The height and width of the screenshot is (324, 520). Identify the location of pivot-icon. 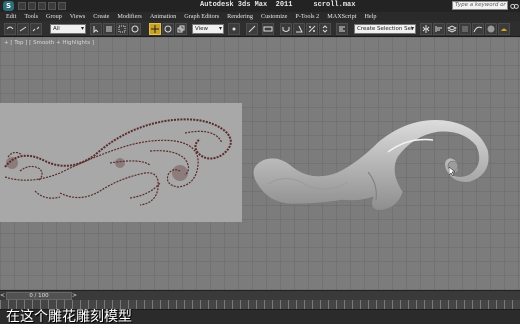
(234, 29).